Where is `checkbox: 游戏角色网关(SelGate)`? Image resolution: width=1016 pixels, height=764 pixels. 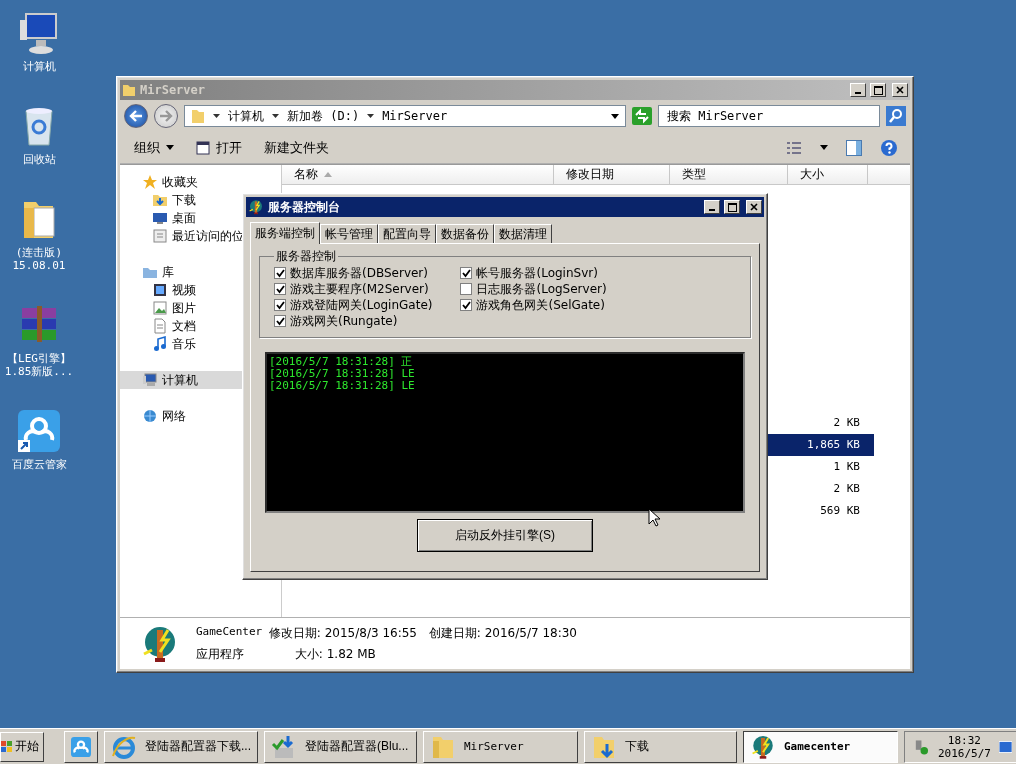 checkbox: 游戏角色网关(SelGate) is located at coordinates (533, 305).